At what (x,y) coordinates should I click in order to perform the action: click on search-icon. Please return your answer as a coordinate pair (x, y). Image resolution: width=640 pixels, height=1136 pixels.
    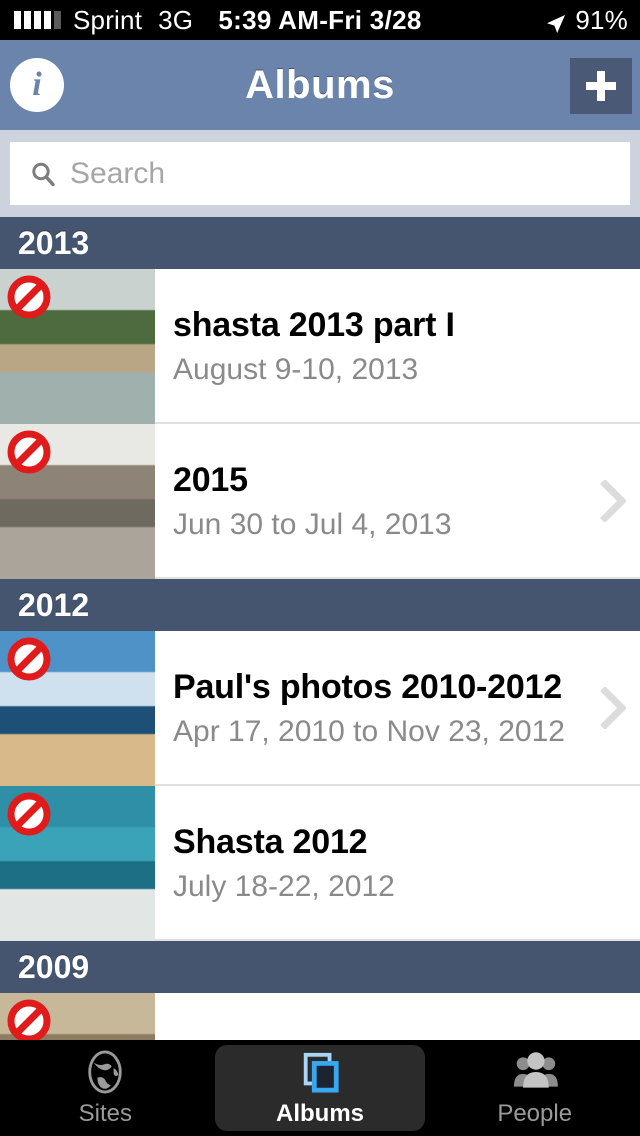
    Looking at the image, I should click on (43, 174).